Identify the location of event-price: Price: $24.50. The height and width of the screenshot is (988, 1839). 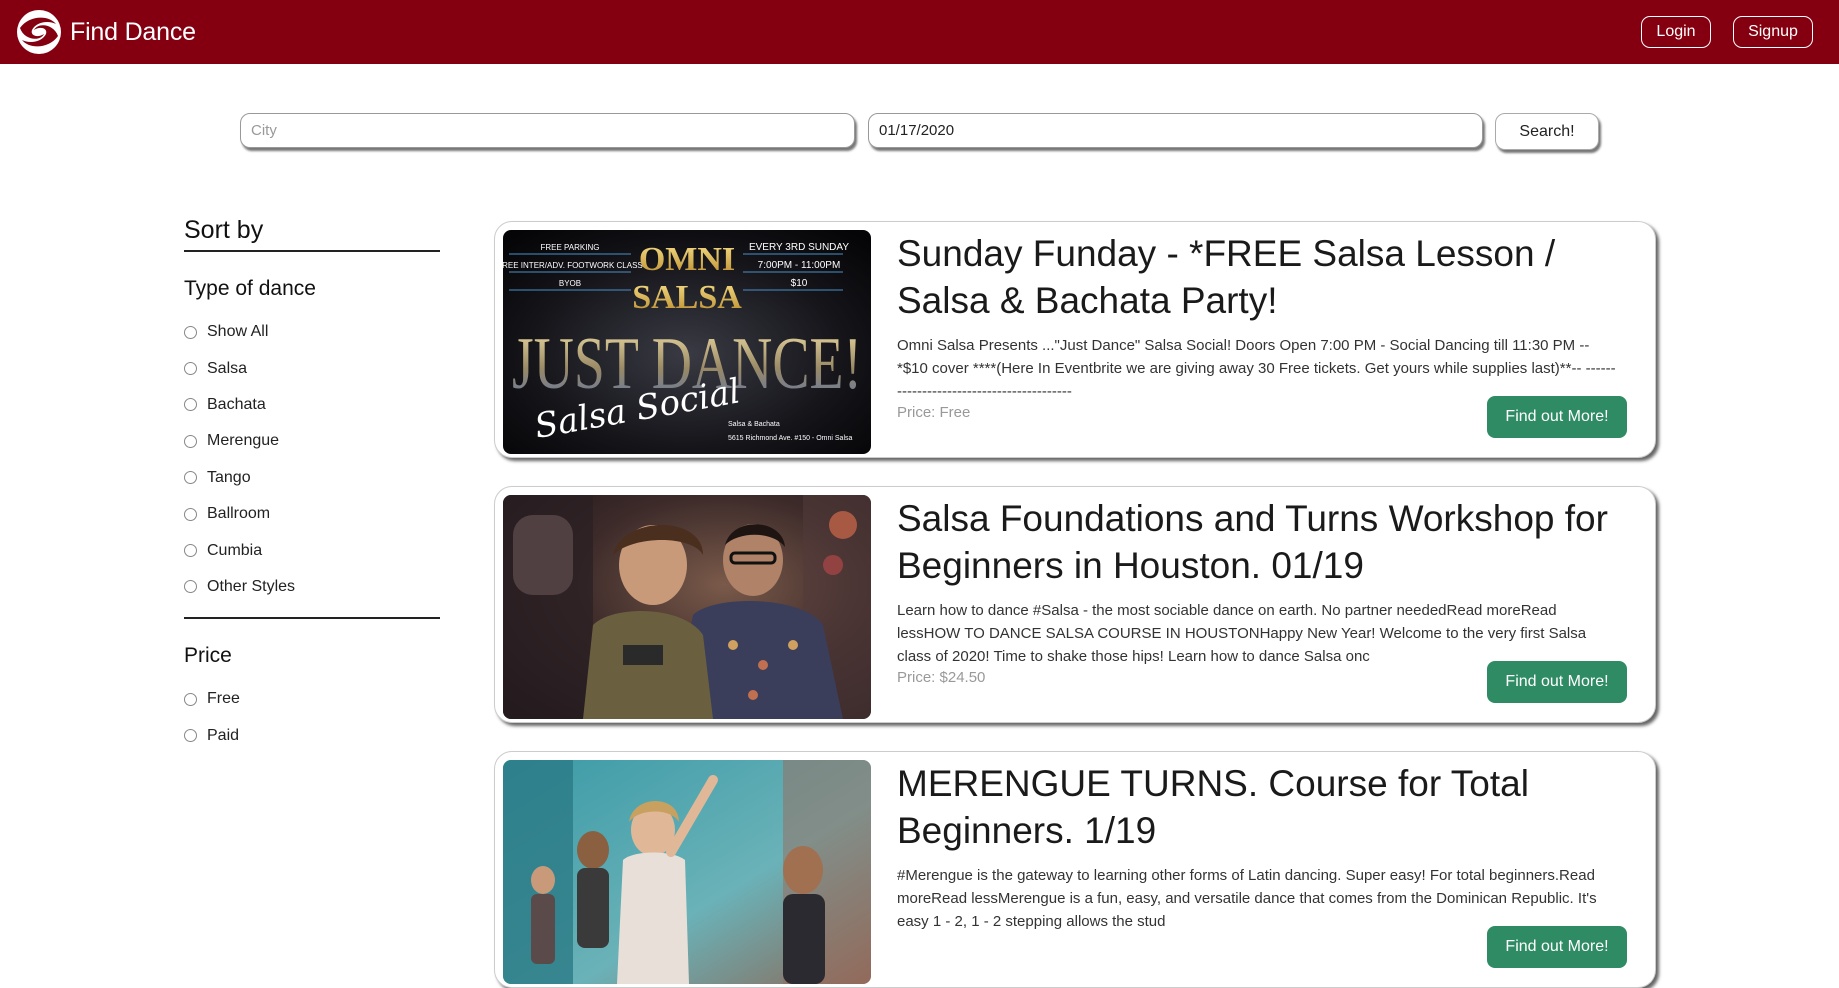
(941, 677).